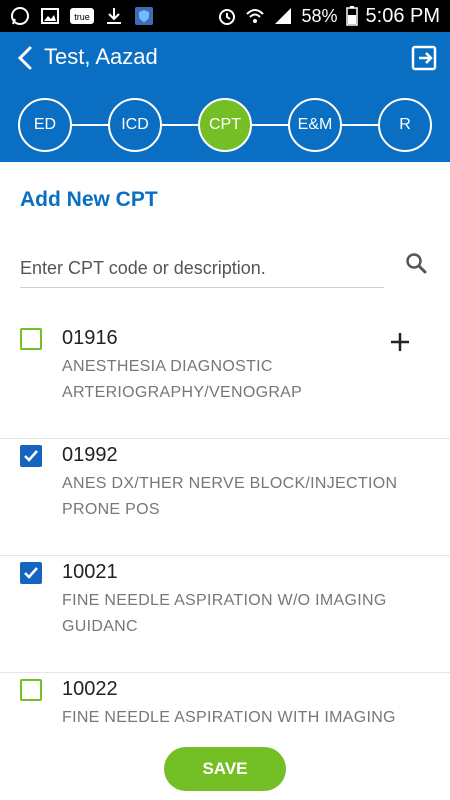 The height and width of the screenshot is (800, 450). I want to click on workflow-stepper: ED ICD CPT E&M R, so click(225, 124).